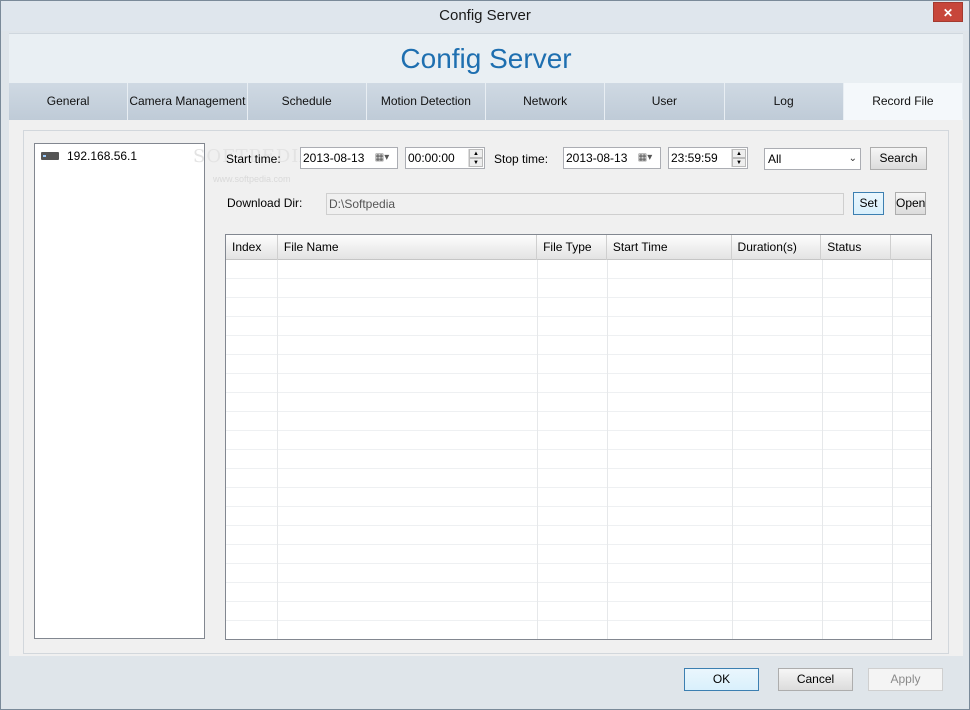 This screenshot has height=710, width=970. Describe the element at coordinates (856, 247) in the screenshot. I see `column-header-status: Status` at that location.